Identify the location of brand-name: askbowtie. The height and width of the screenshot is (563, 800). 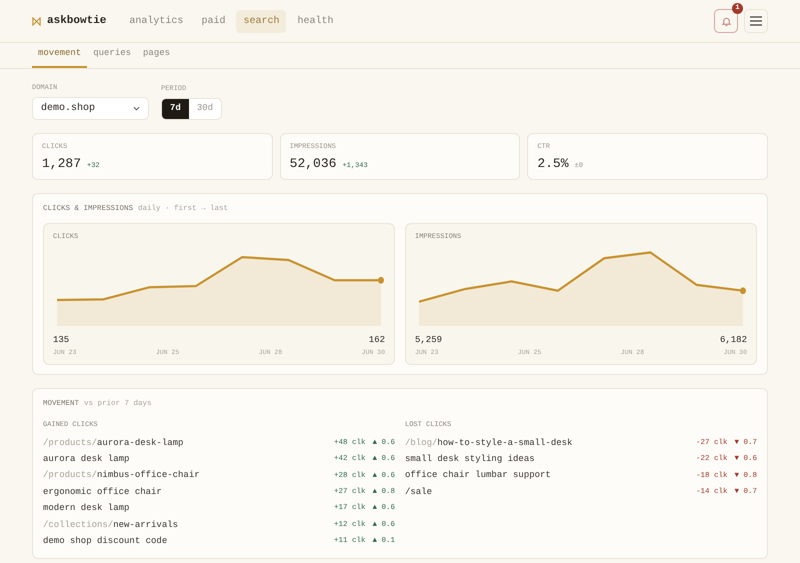
(76, 21).